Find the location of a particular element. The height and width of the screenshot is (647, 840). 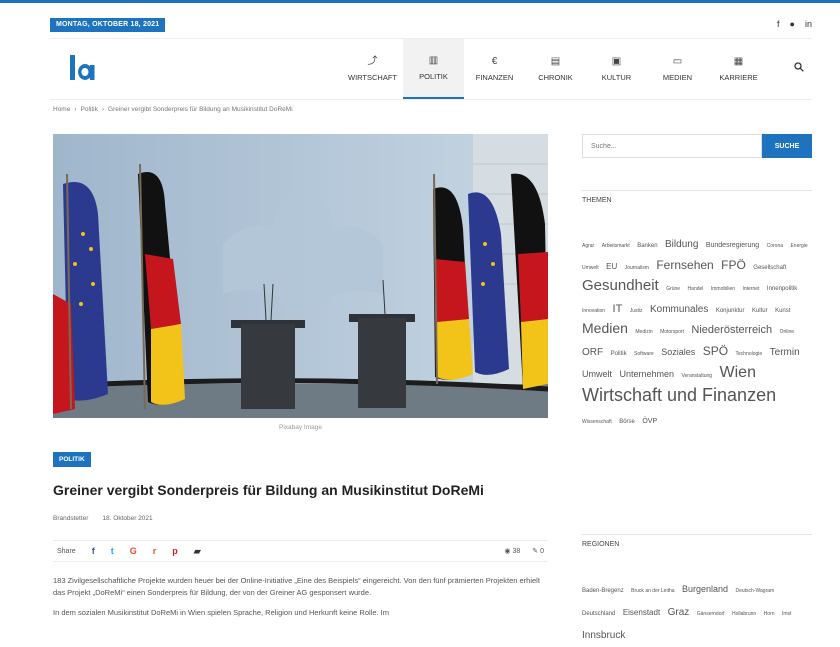

tag-link: Innenpolitik is located at coordinates (782, 289).